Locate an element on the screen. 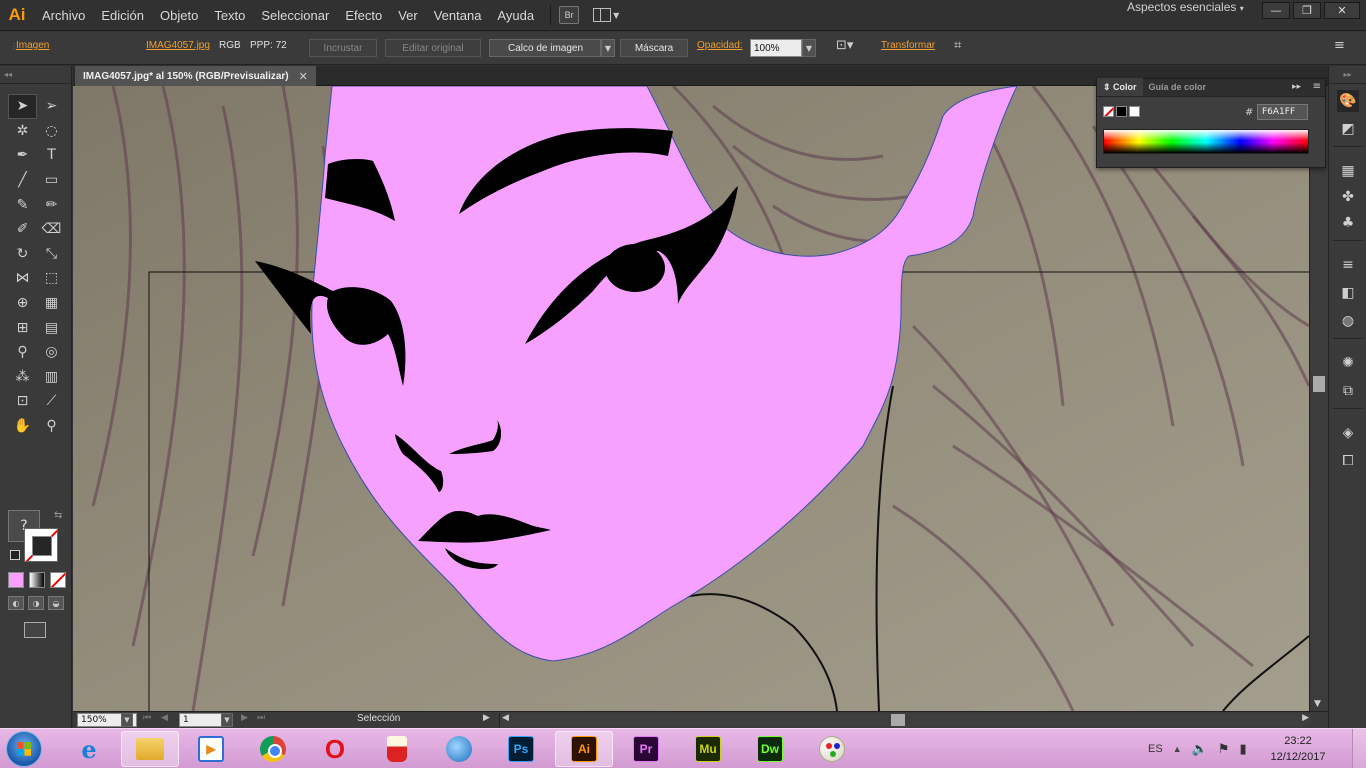 Image resolution: width=1366 pixels, height=768 pixels. menu-ventana: Ventana is located at coordinates (458, 15).